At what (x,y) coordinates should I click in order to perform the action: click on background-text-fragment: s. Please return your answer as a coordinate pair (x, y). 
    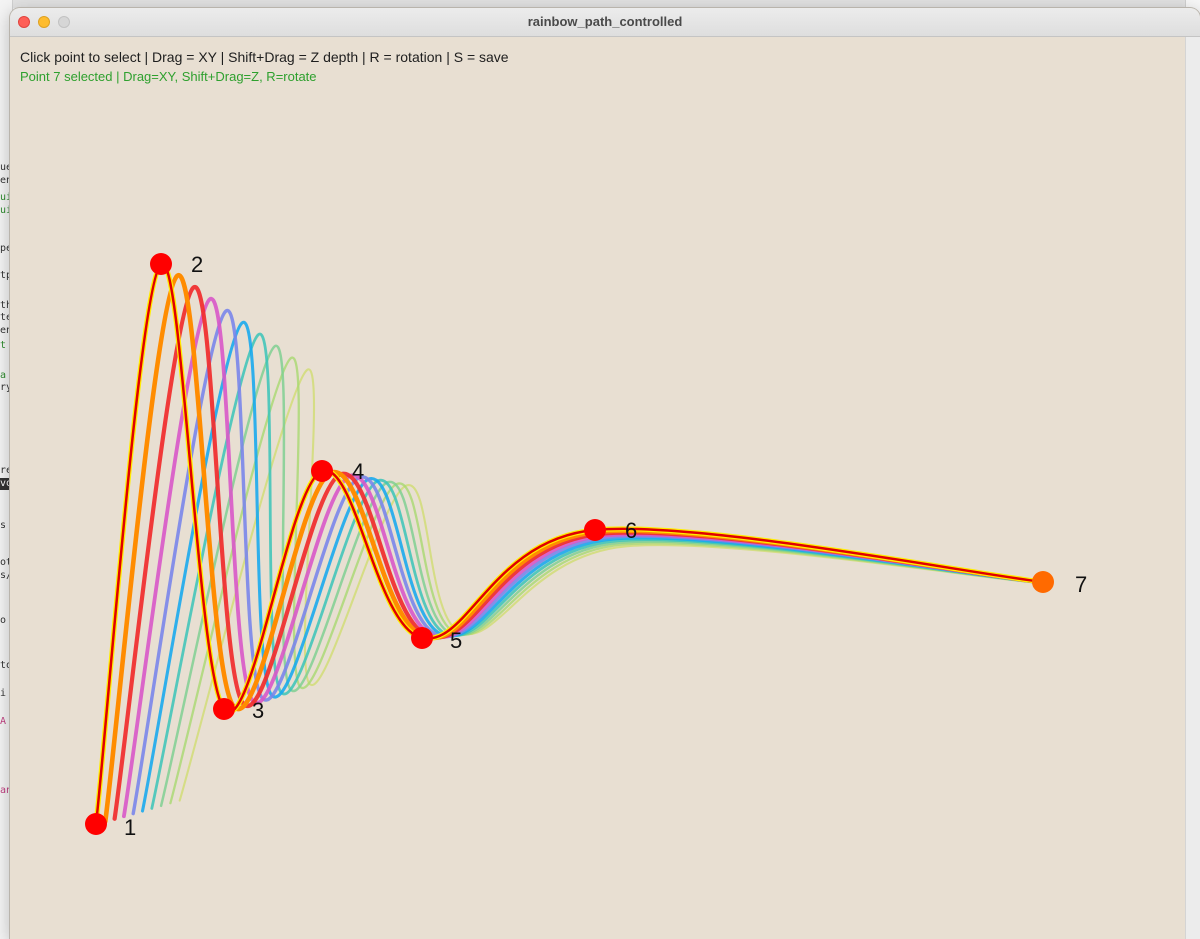
    Looking at the image, I should click on (3, 525).